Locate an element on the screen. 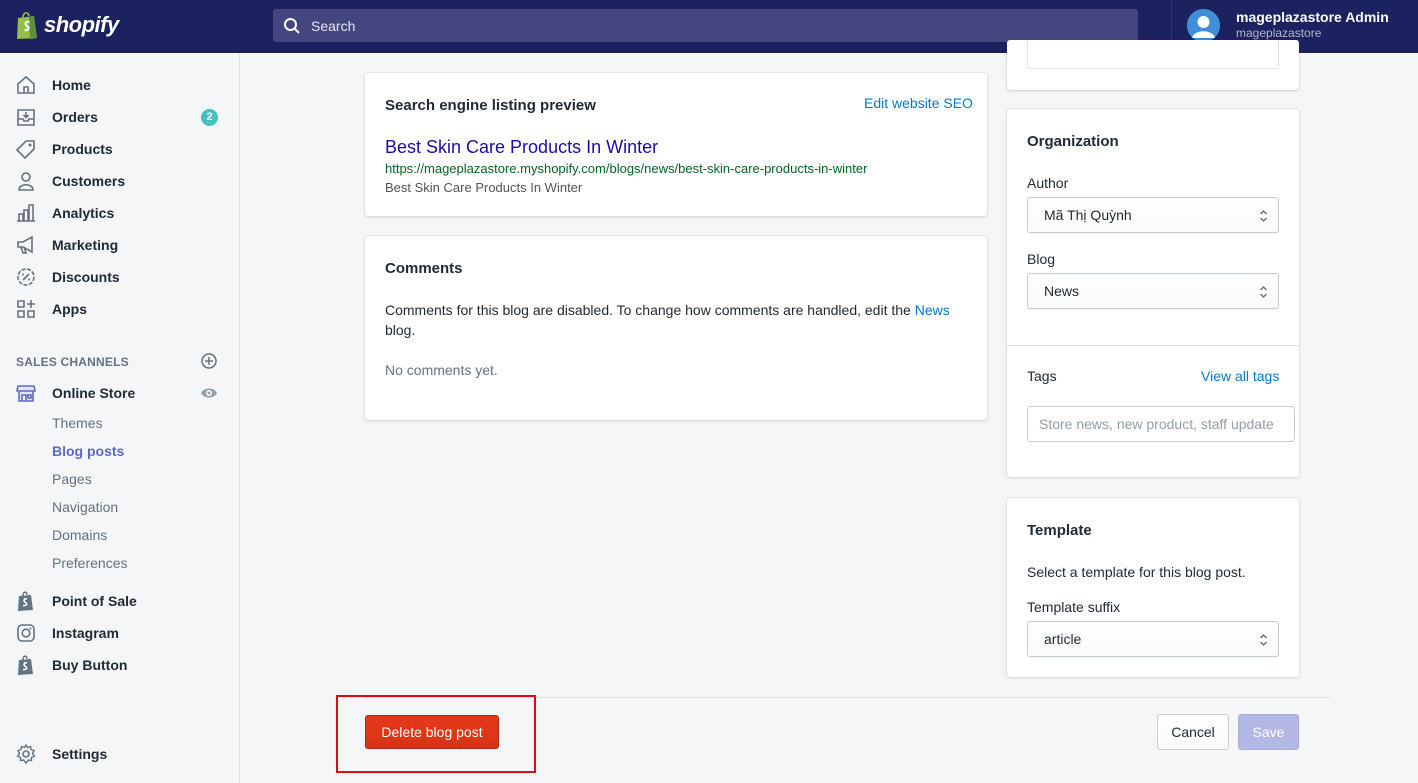 The width and height of the screenshot is (1418, 783). save-button: Save is located at coordinates (1268, 732).